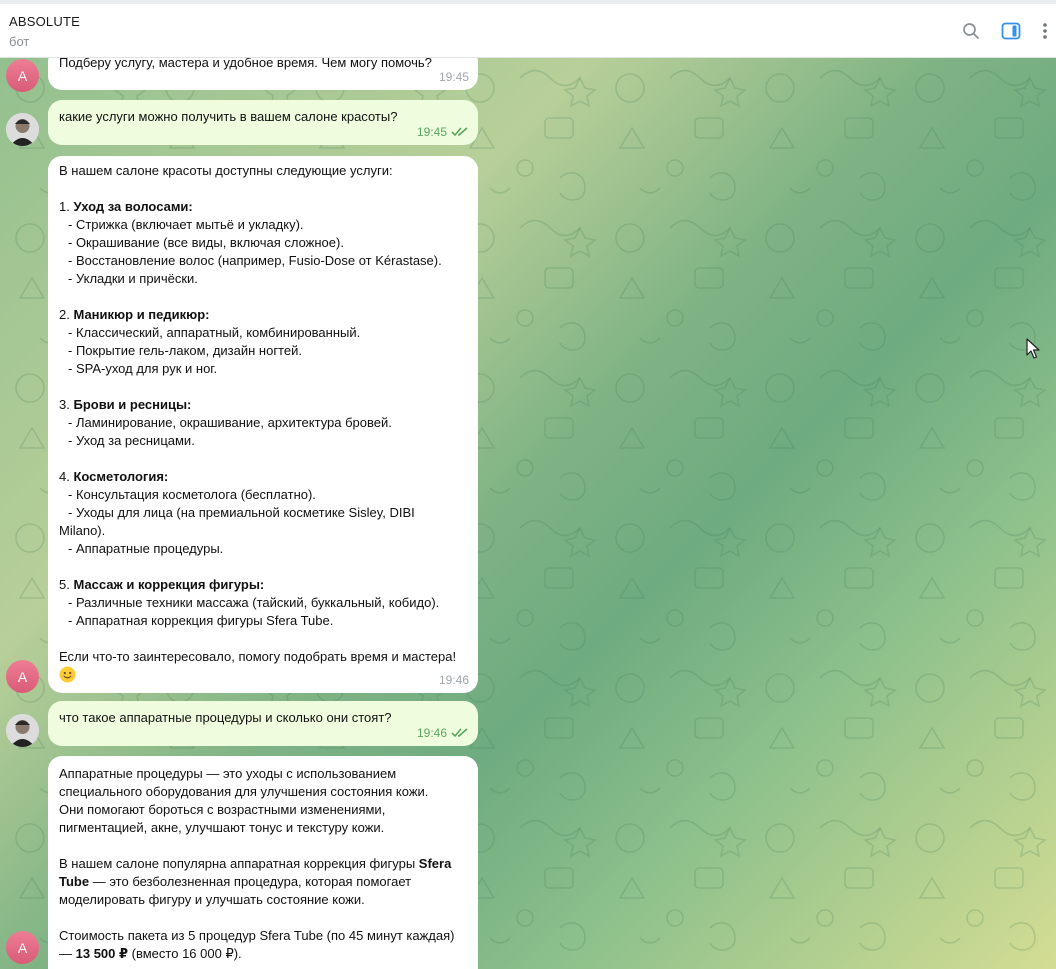 This screenshot has height=969, width=1056. Describe the element at coordinates (126, 206) in the screenshot. I see `section-hair: 1. Уход за волосами:` at that location.